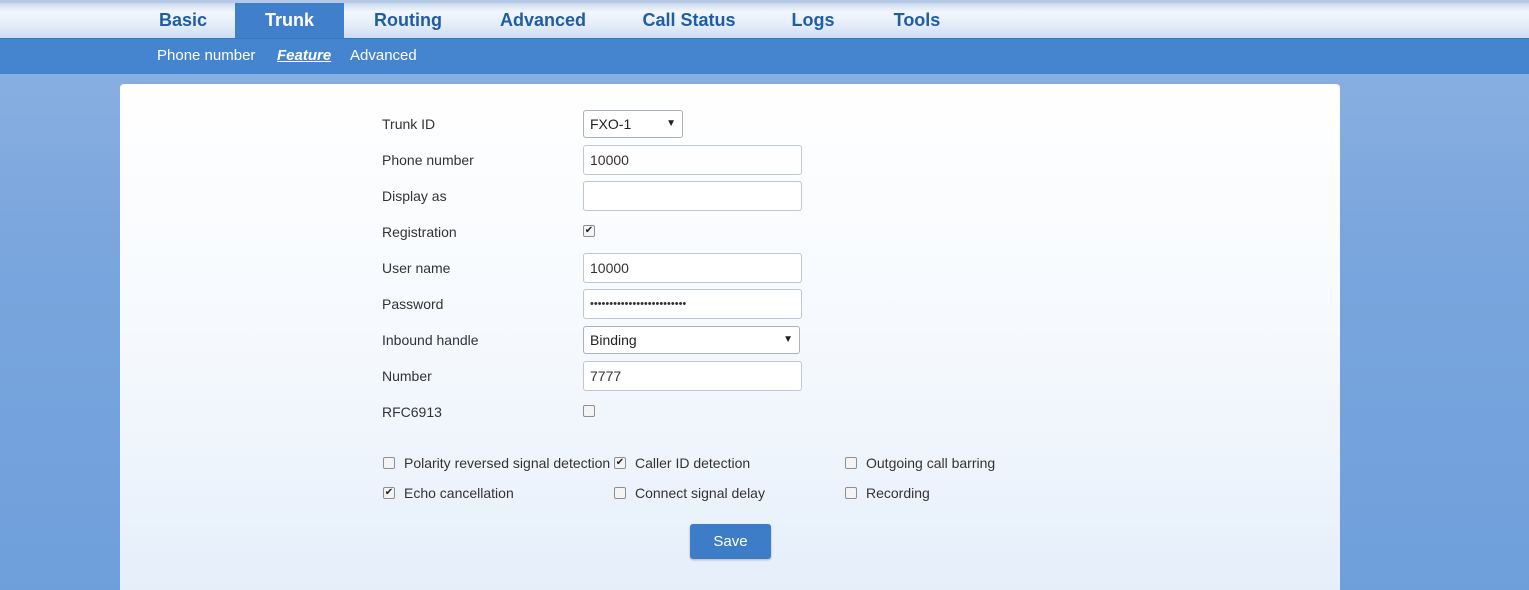 The image size is (1529, 590). Describe the element at coordinates (764, 56) in the screenshot. I see `sub-navigation: Phone number Feature Advanced` at that location.